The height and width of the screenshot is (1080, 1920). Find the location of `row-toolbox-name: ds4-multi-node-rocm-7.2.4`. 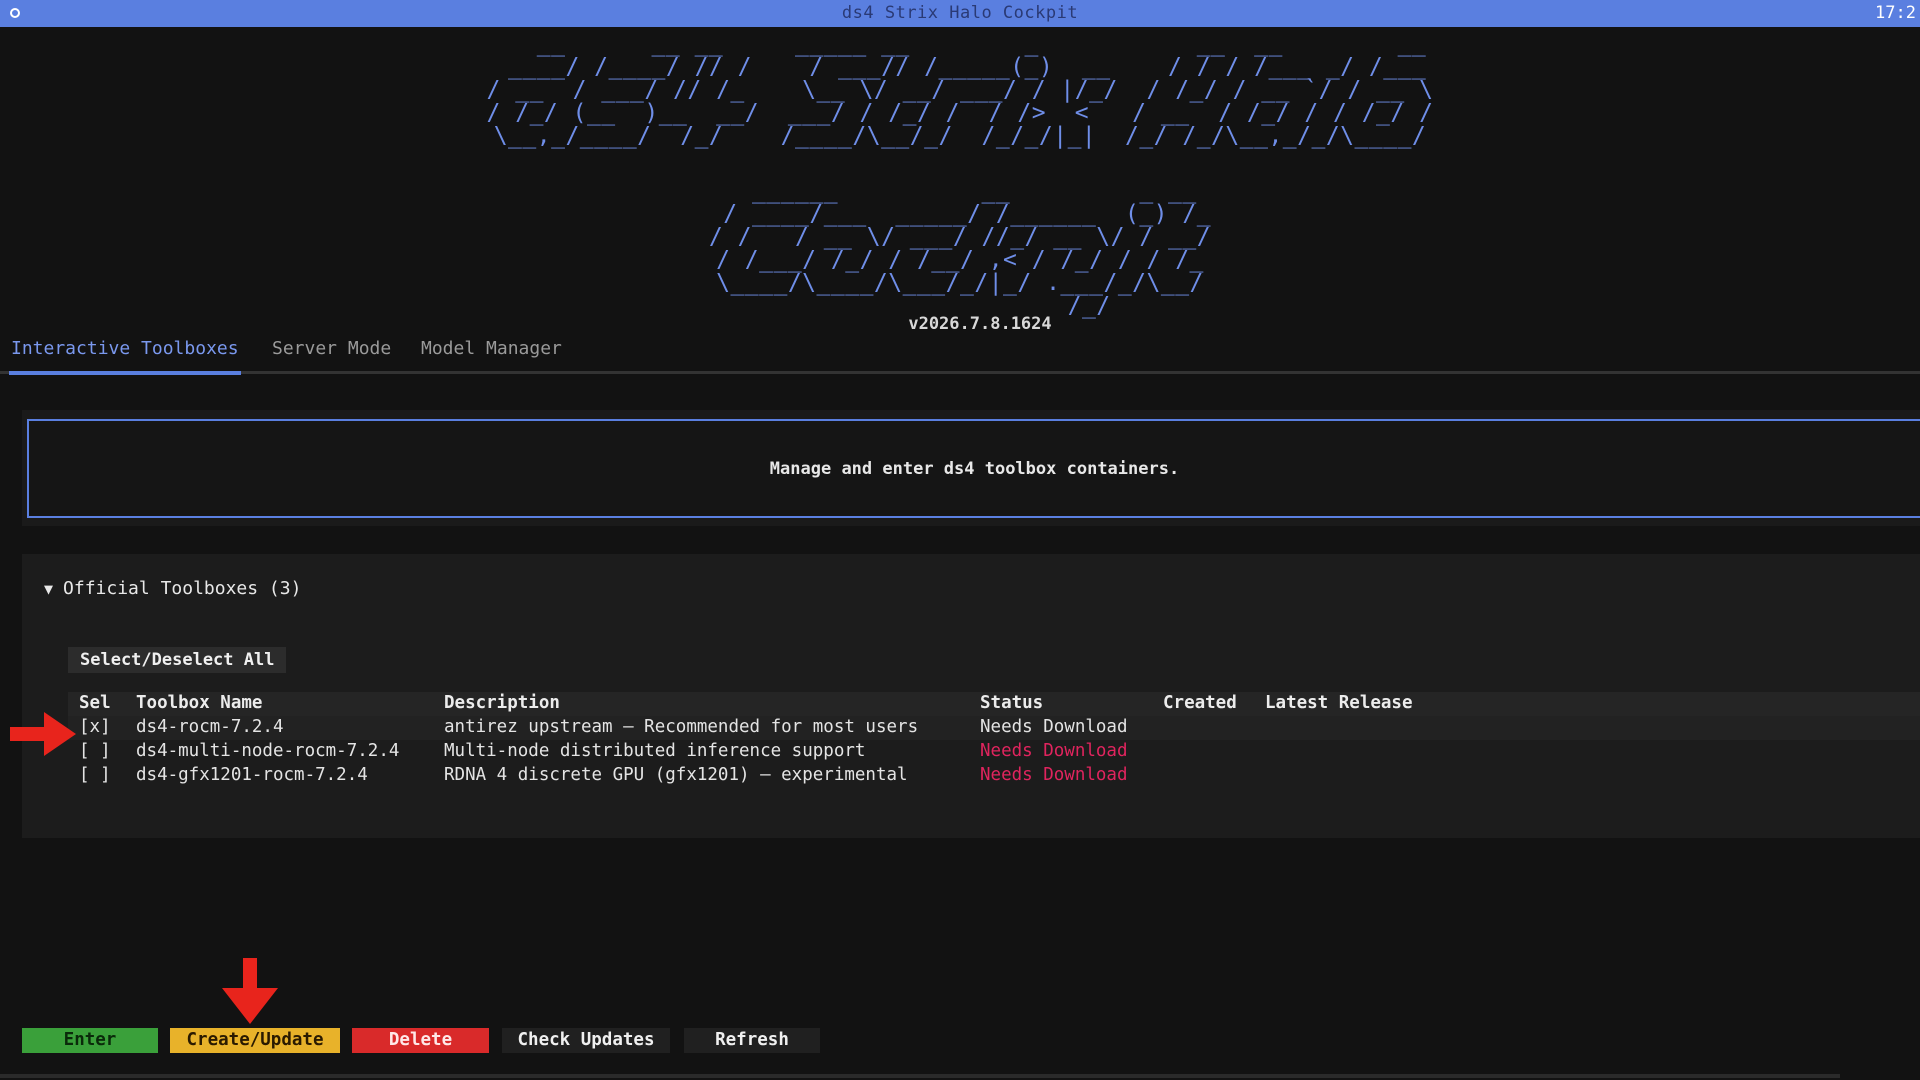

row-toolbox-name: ds4-multi-node-rocm-7.2.4 is located at coordinates (268, 751).